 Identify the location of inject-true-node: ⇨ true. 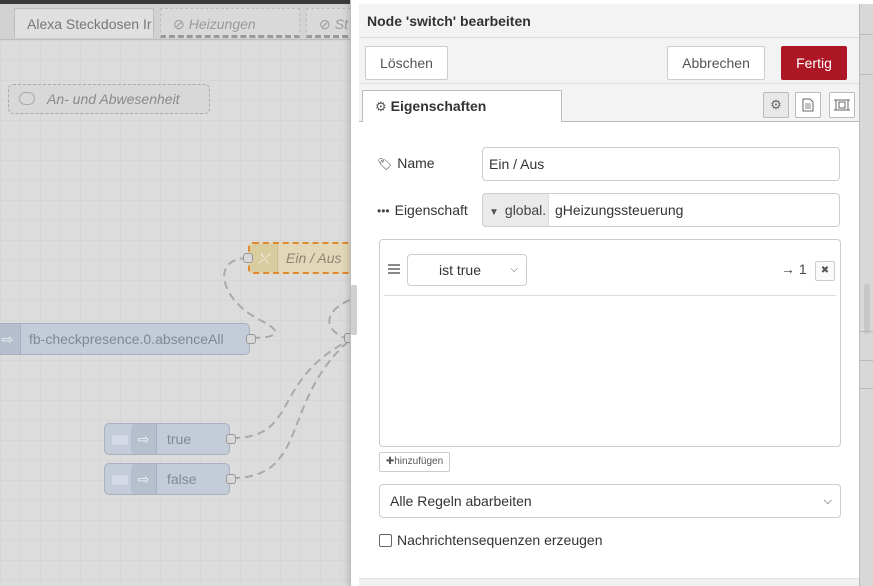
(170, 439).